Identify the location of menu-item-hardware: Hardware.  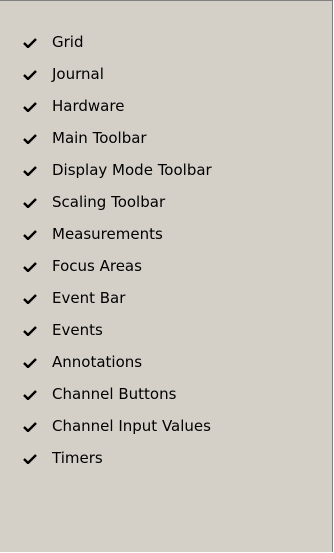
(166, 106).